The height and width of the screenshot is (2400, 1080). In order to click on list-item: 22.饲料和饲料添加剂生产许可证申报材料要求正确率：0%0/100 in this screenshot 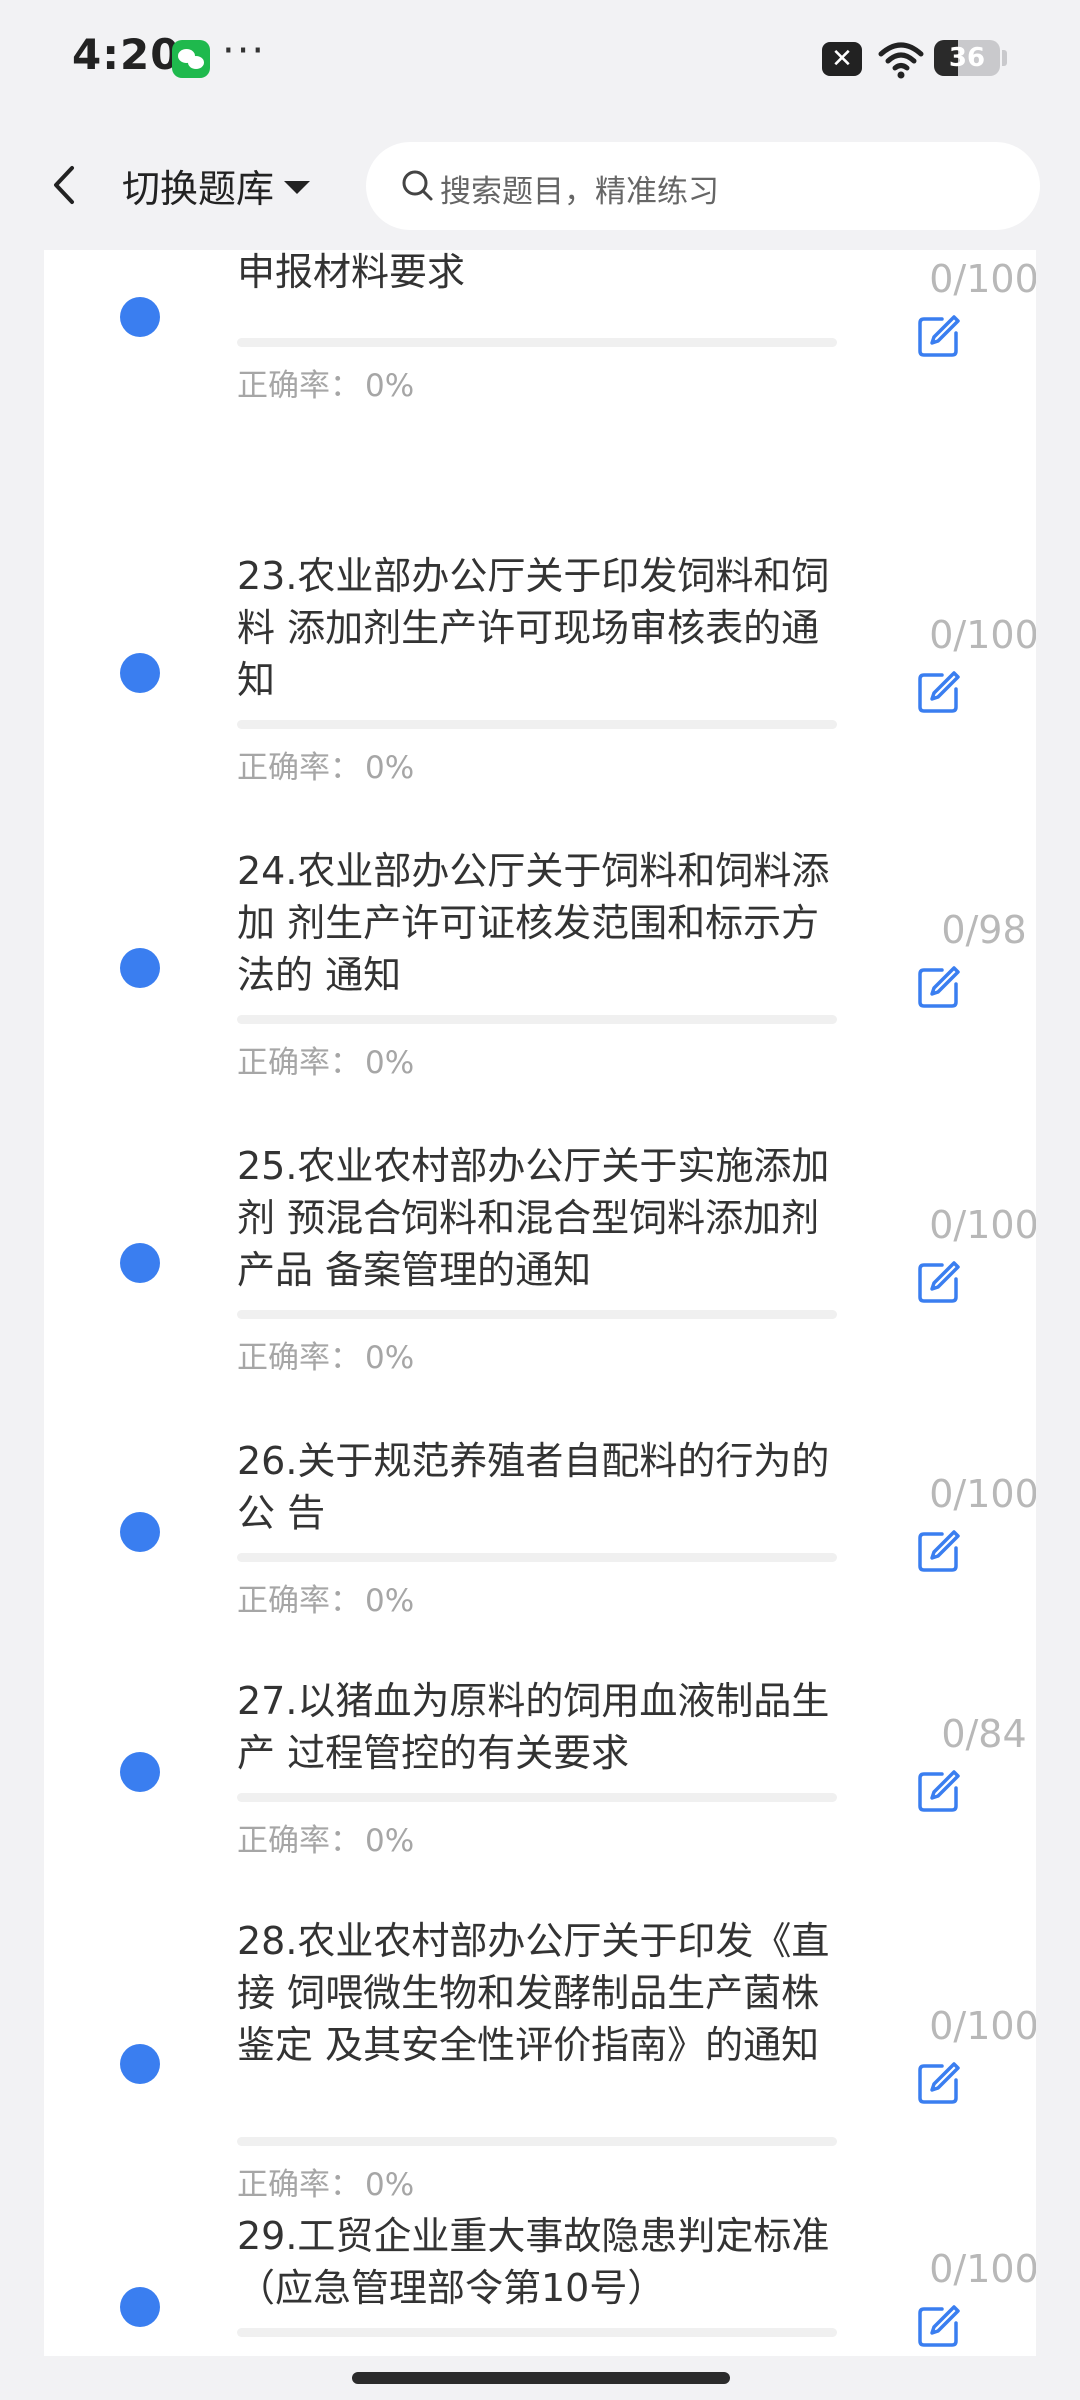, I will do `click(540, 375)`.